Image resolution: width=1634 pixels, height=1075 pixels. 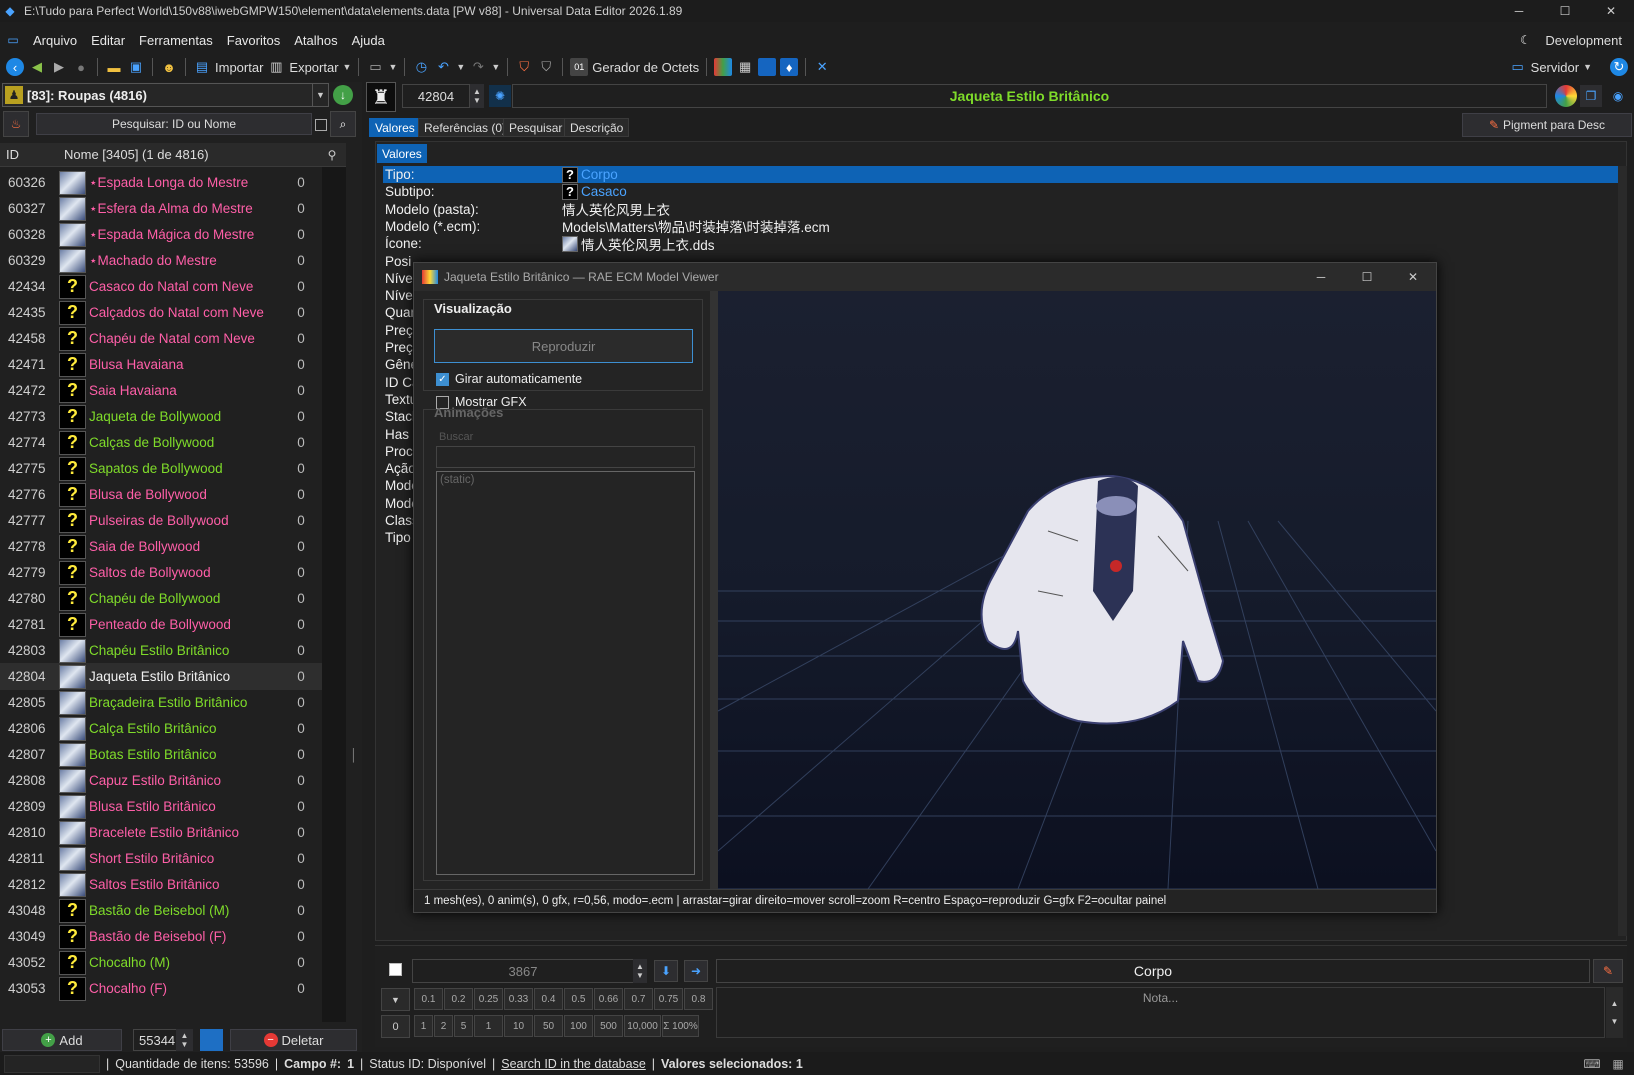 I want to click on col-name: Nome [3405] (1 de 4816), so click(x=189, y=154).